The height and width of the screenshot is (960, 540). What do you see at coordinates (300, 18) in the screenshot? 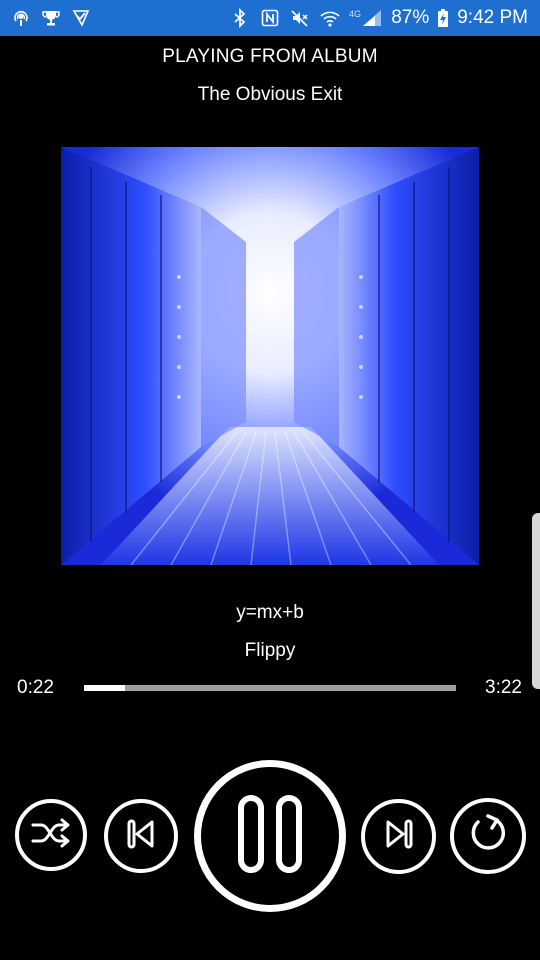
I see `mute-icon` at bounding box center [300, 18].